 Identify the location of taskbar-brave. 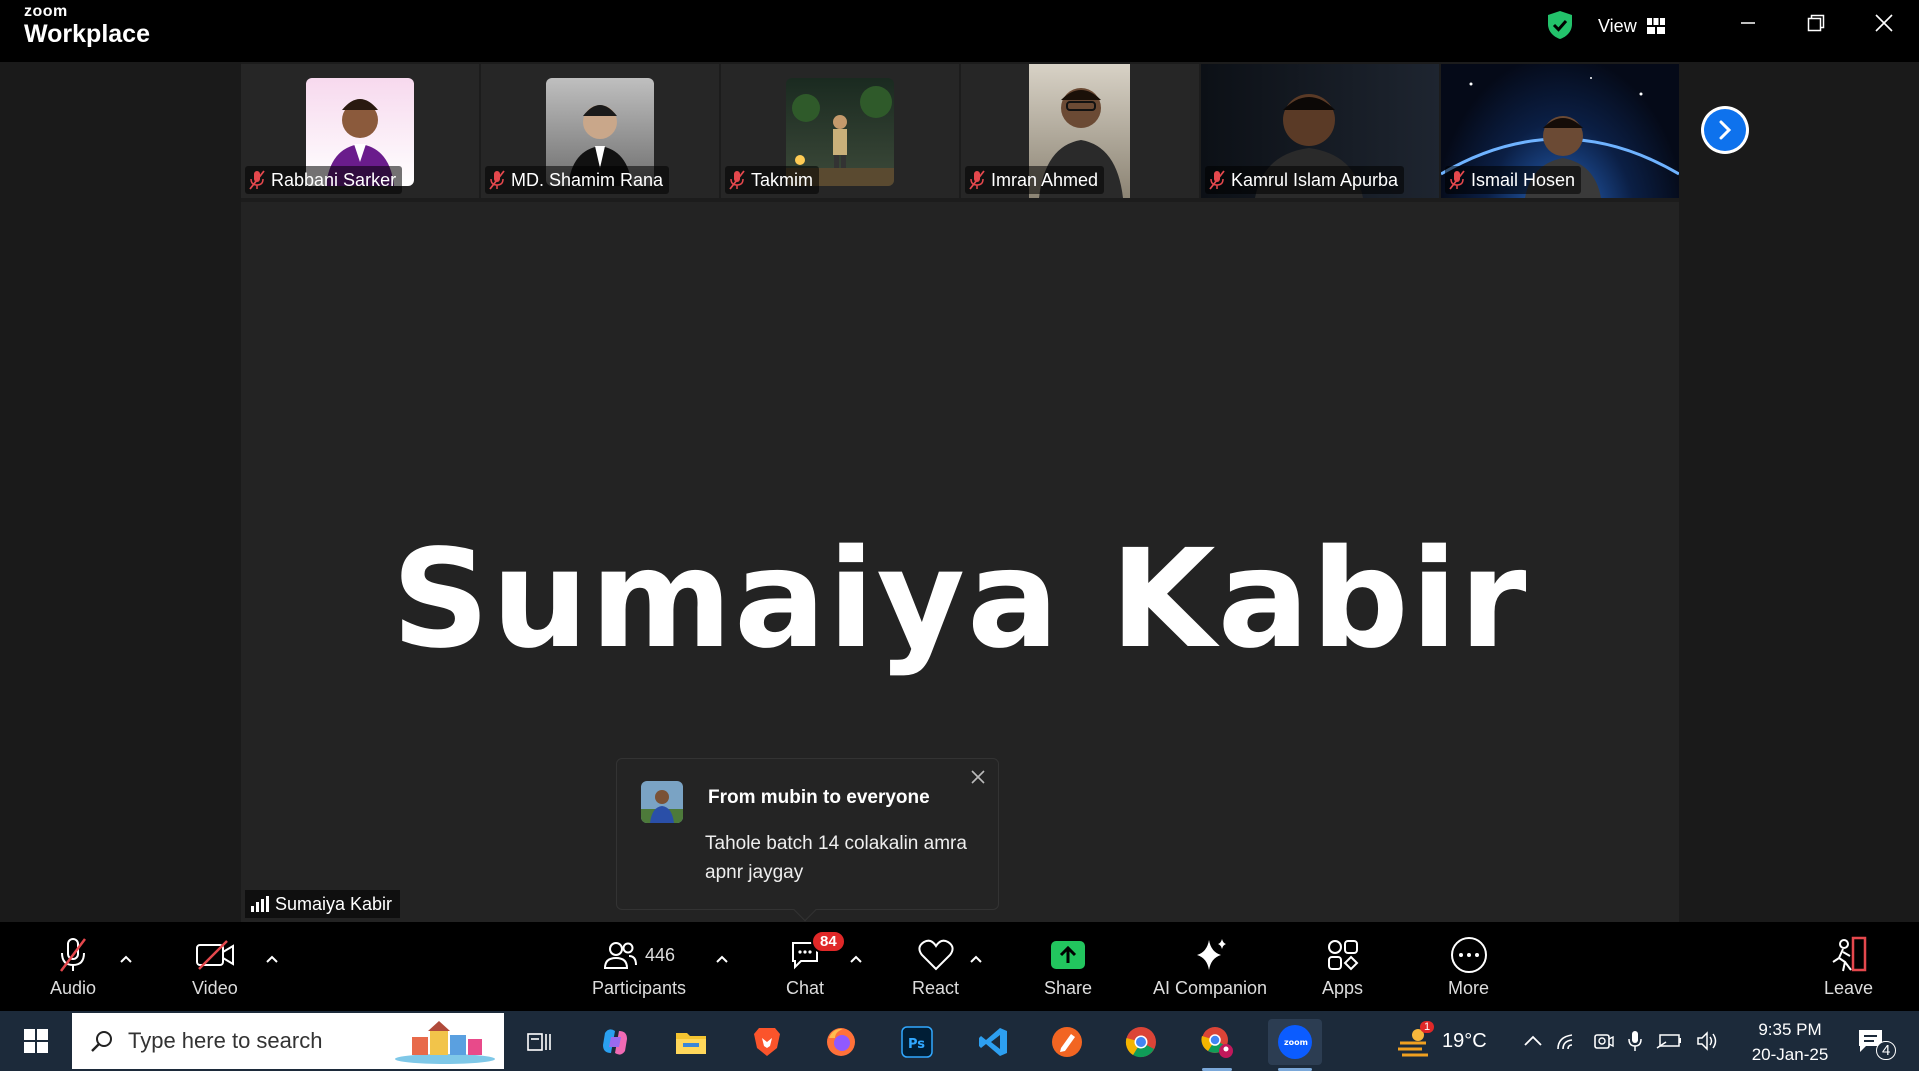
(767, 1042).